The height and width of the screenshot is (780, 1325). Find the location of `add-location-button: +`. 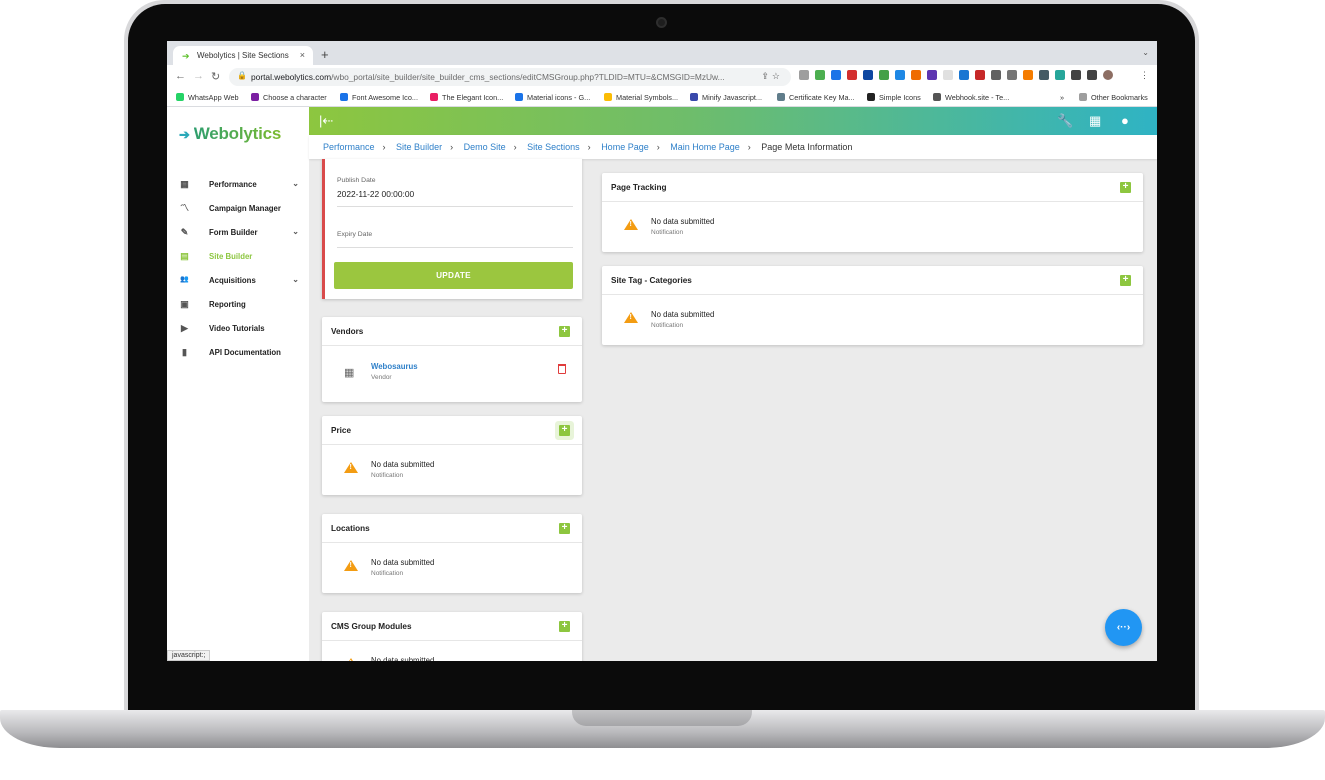

add-location-button: + is located at coordinates (564, 528).